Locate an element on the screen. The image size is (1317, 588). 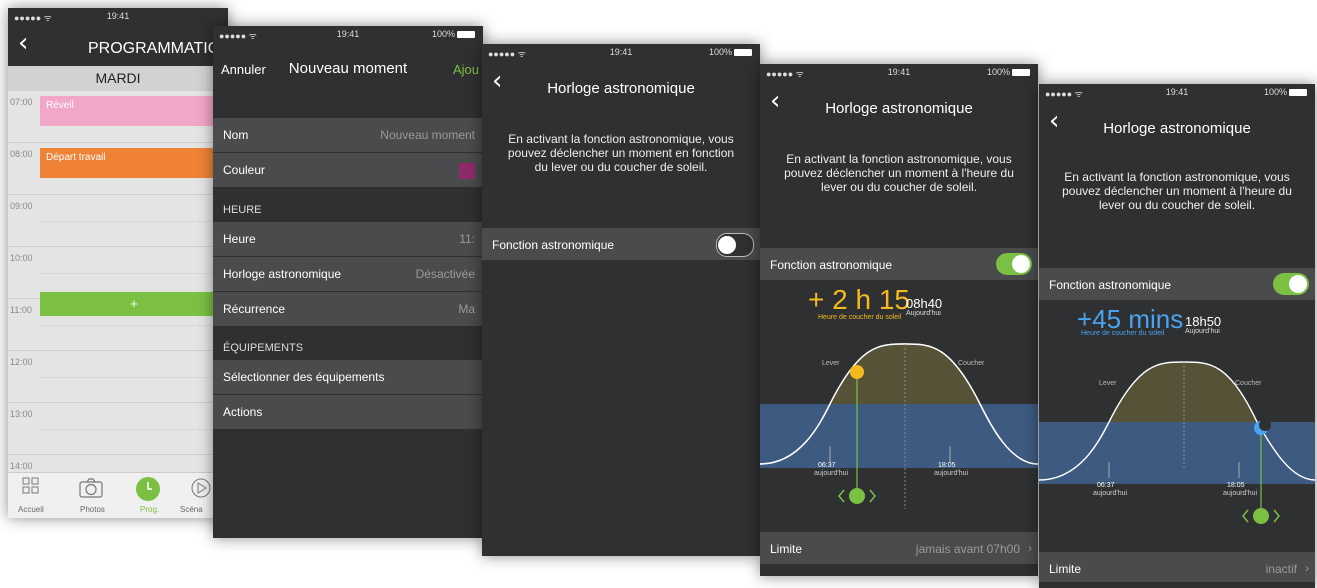
color-swatch is located at coordinates (467, 171).